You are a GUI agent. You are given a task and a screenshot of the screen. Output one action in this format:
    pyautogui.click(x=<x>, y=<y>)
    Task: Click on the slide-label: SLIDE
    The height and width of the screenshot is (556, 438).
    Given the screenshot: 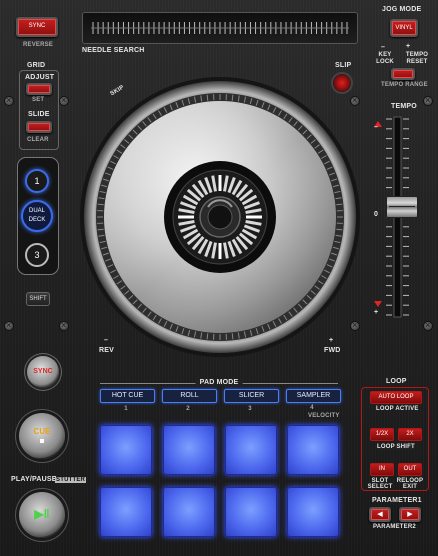 What is the action you would take?
    pyautogui.click(x=39, y=114)
    